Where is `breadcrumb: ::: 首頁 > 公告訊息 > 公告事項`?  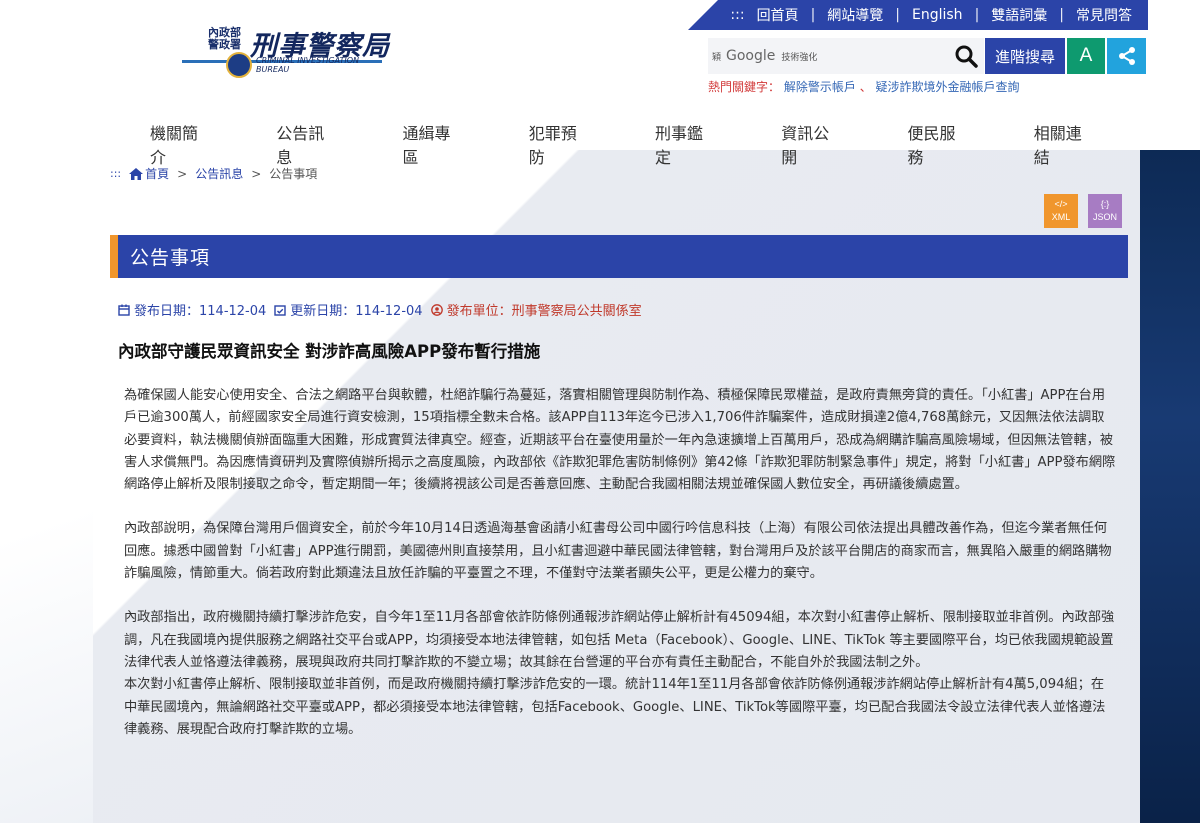
breadcrumb: ::: 首頁 > 公告訊息 > 公告事項 is located at coordinates (213, 173).